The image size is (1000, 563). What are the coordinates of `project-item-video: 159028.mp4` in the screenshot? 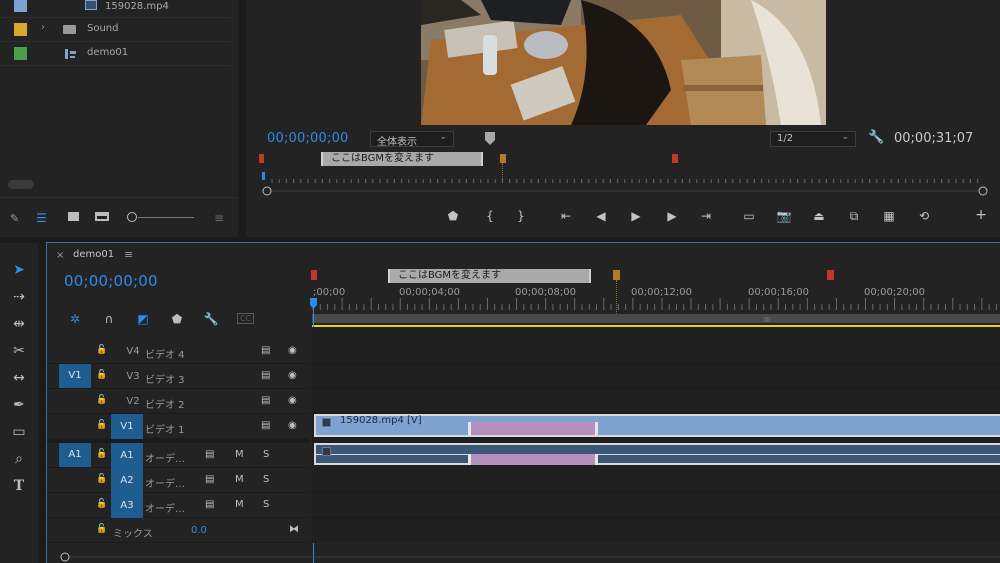 It's located at (115, 9).